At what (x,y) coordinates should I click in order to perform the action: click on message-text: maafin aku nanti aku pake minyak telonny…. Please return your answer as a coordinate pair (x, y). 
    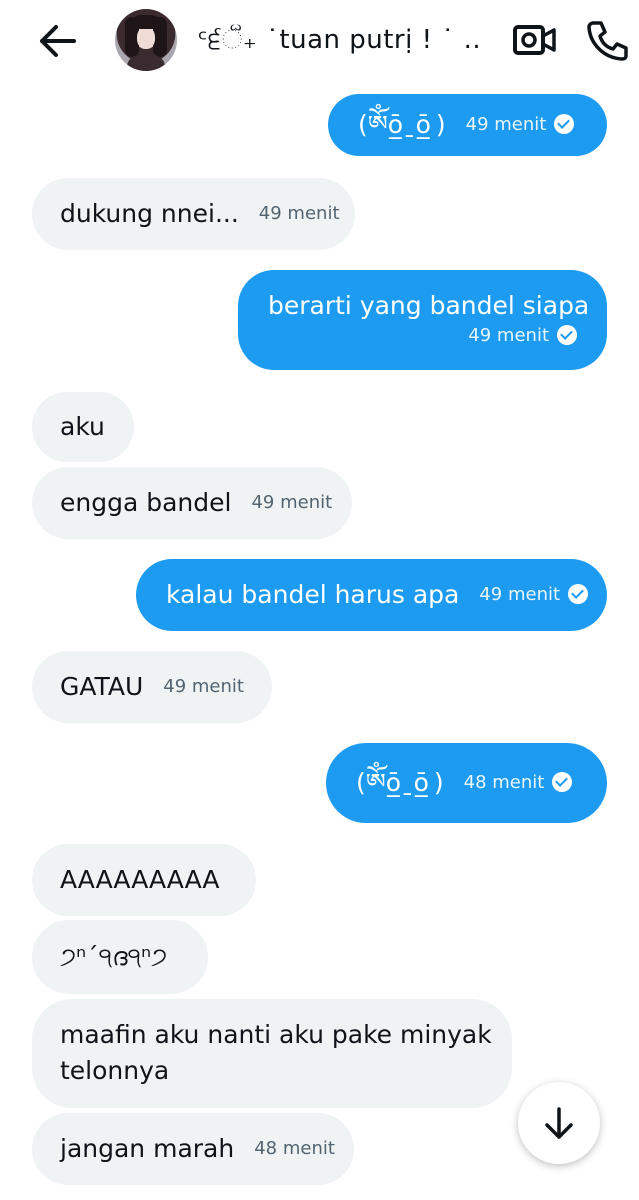
    Looking at the image, I should click on (276, 1052).